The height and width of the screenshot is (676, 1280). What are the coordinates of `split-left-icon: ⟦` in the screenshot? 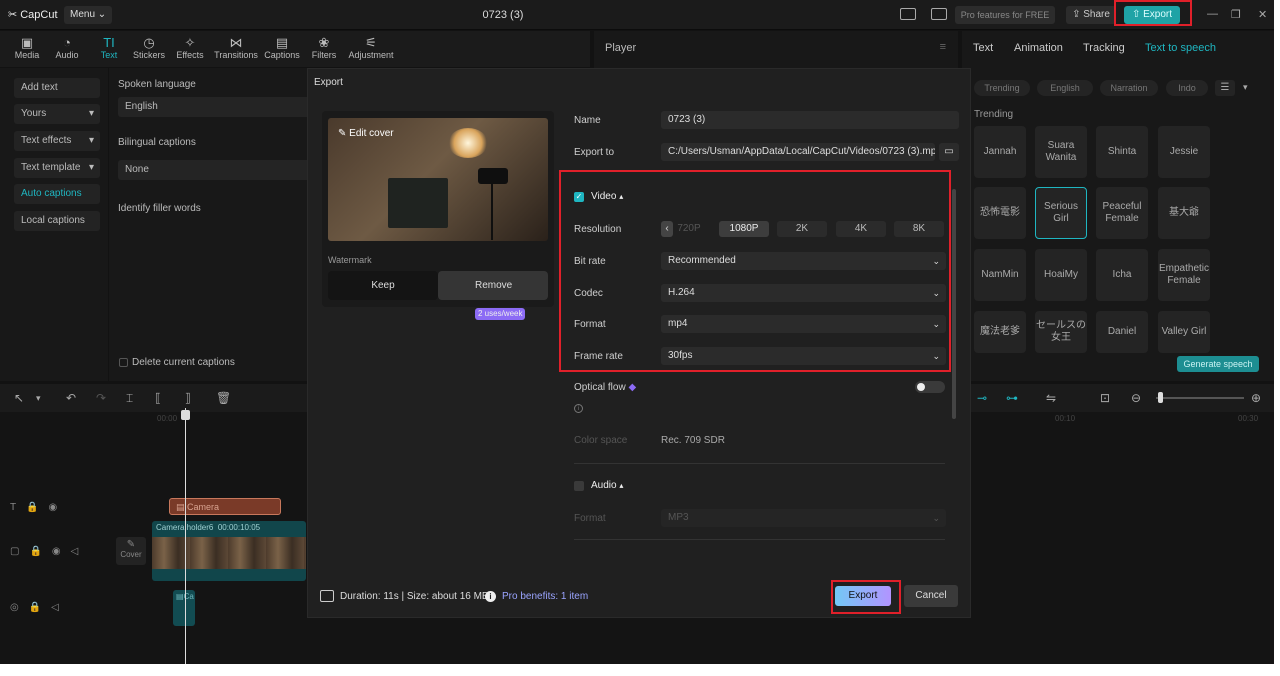 It's located at (158, 398).